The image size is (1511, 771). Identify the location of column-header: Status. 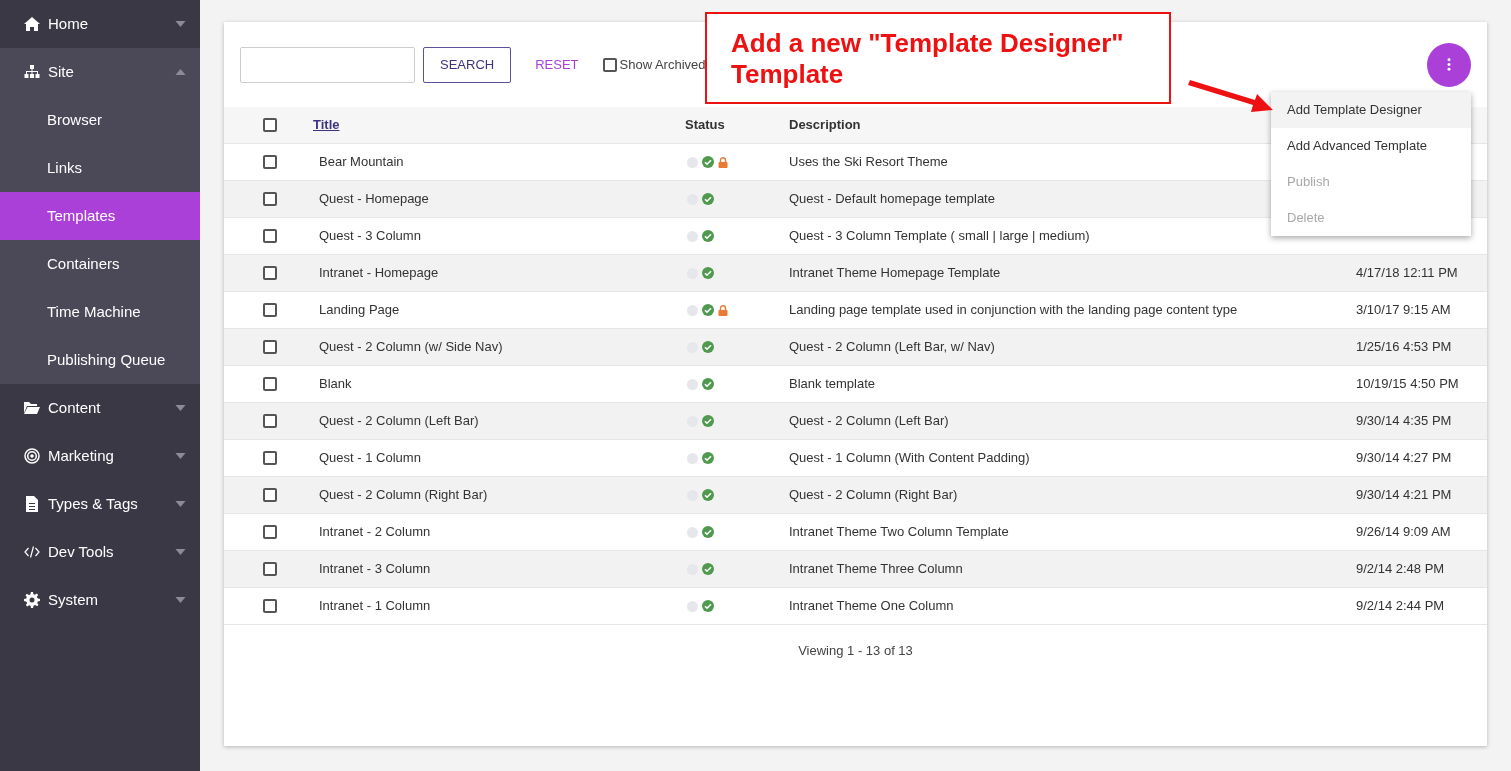
(705, 125).